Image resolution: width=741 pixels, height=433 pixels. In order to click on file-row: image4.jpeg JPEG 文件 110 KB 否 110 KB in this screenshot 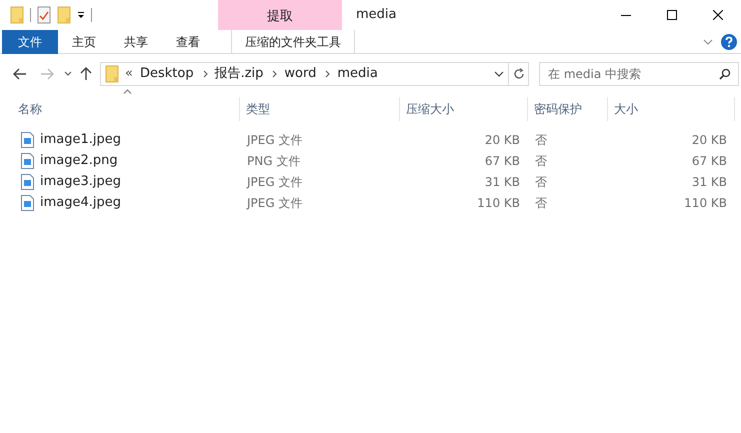, I will do `click(379, 202)`.